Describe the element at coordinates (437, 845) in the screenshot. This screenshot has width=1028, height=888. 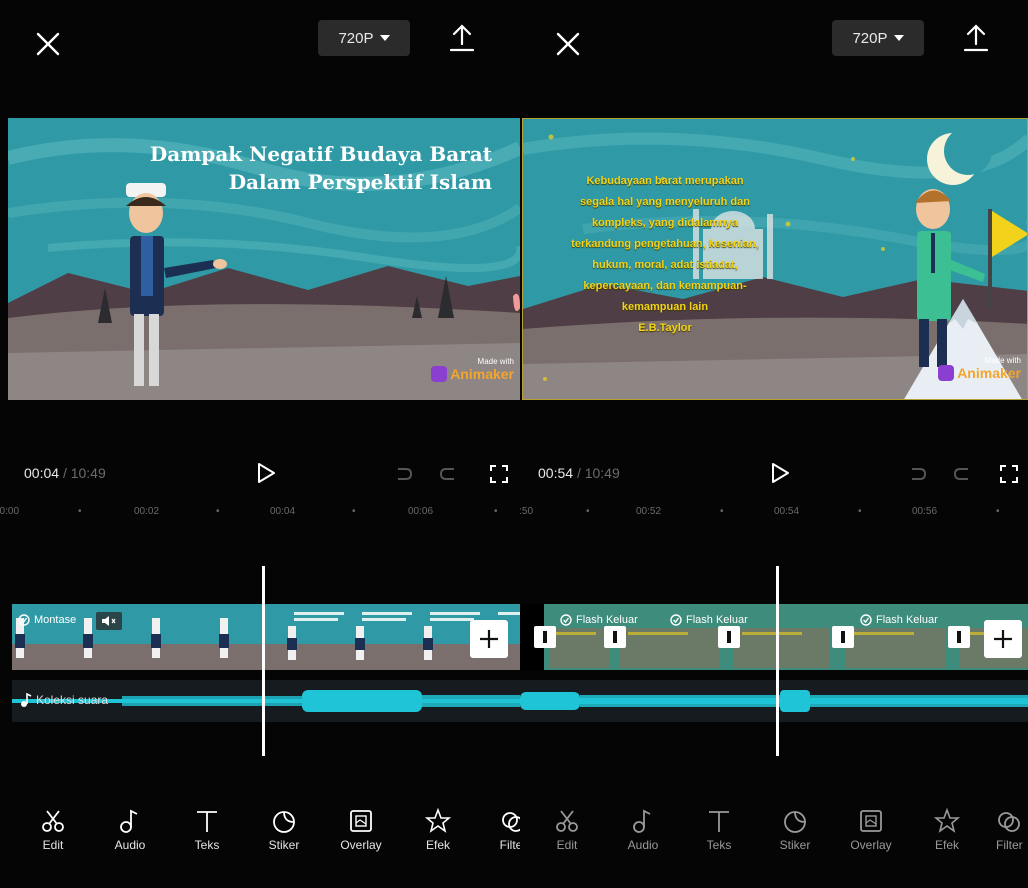
I see `tool-label: Efek` at that location.